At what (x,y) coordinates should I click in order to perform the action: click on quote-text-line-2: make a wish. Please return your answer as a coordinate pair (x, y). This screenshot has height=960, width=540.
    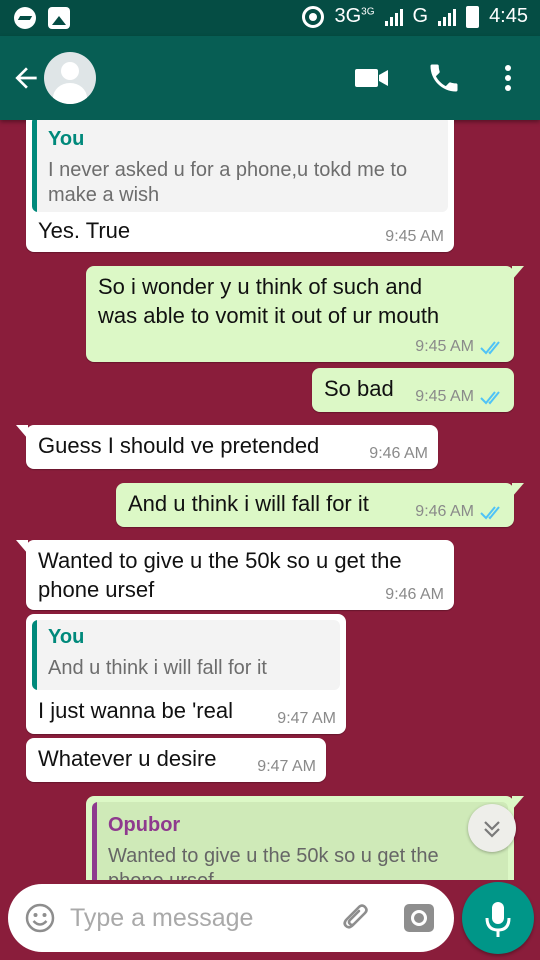
    Looking at the image, I should click on (104, 195).